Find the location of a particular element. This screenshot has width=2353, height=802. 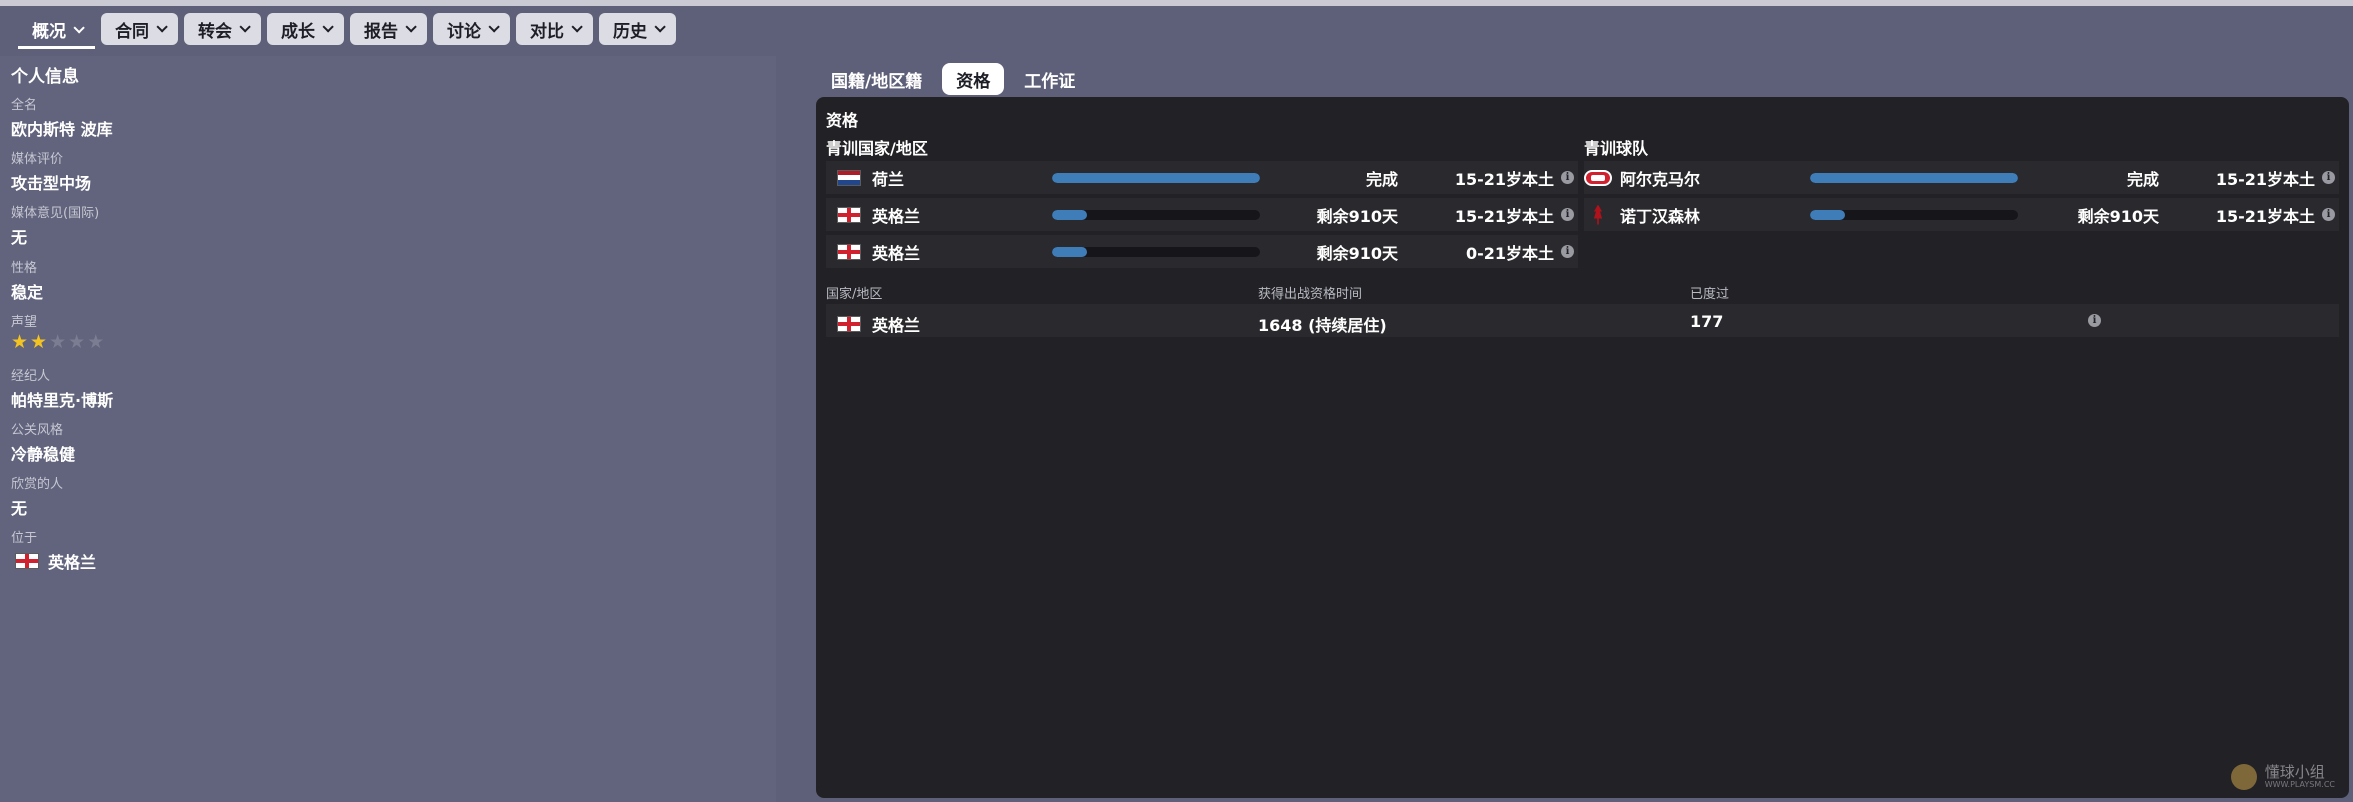

media-rating-field: 媒体评价 攻击型中场 is located at coordinates (51, 171).